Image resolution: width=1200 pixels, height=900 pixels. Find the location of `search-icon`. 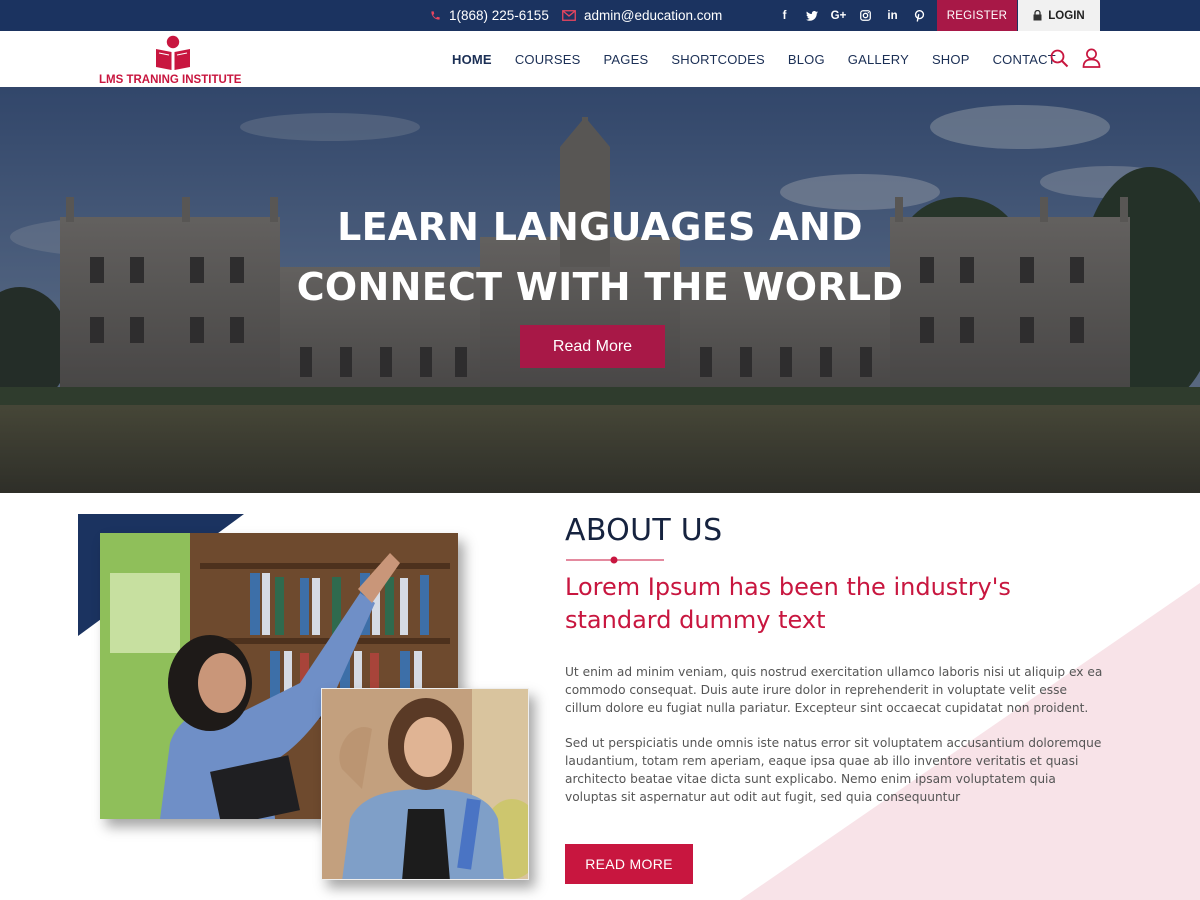

search-icon is located at coordinates (1059, 58).